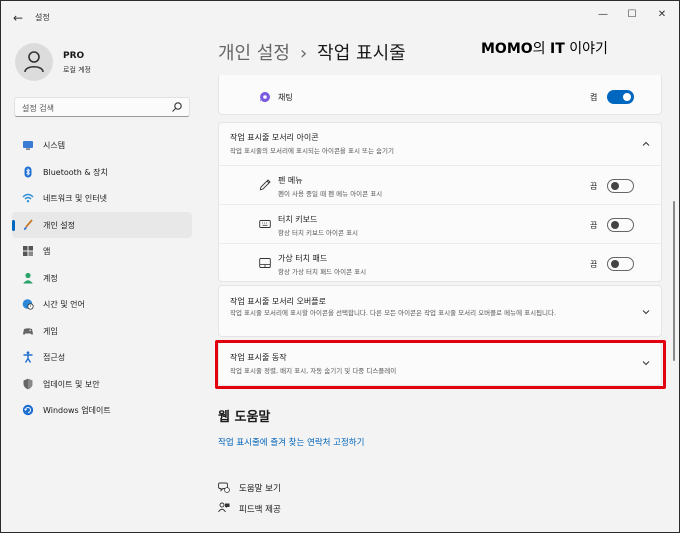 The width and height of the screenshot is (680, 533). What do you see at coordinates (28, 331) in the screenshot?
I see `gamepad-icon` at bounding box center [28, 331].